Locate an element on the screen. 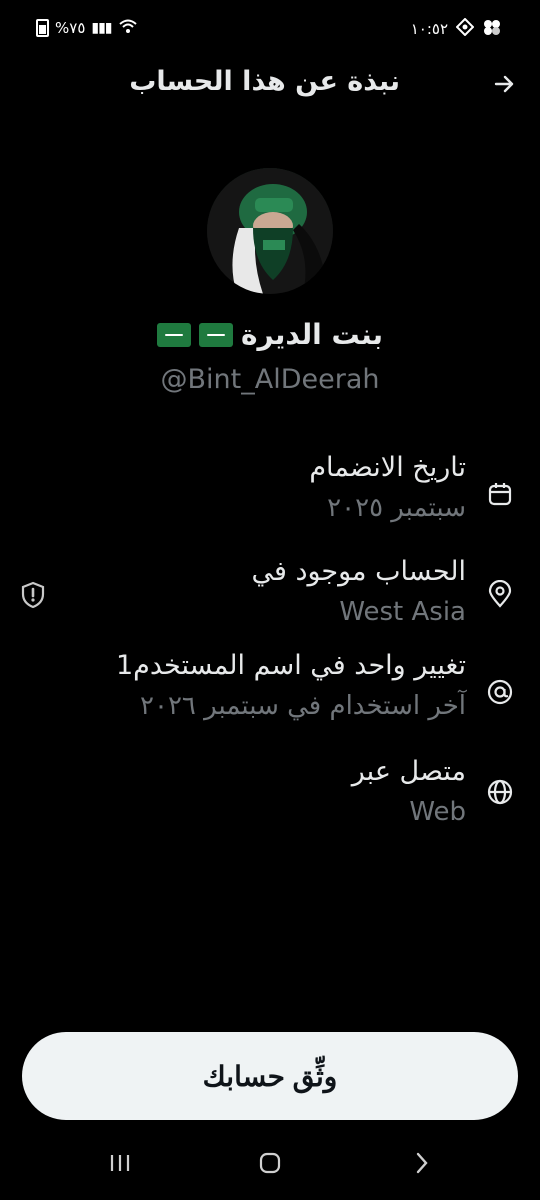  detail-subtitle: Web is located at coordinates (437, 812).